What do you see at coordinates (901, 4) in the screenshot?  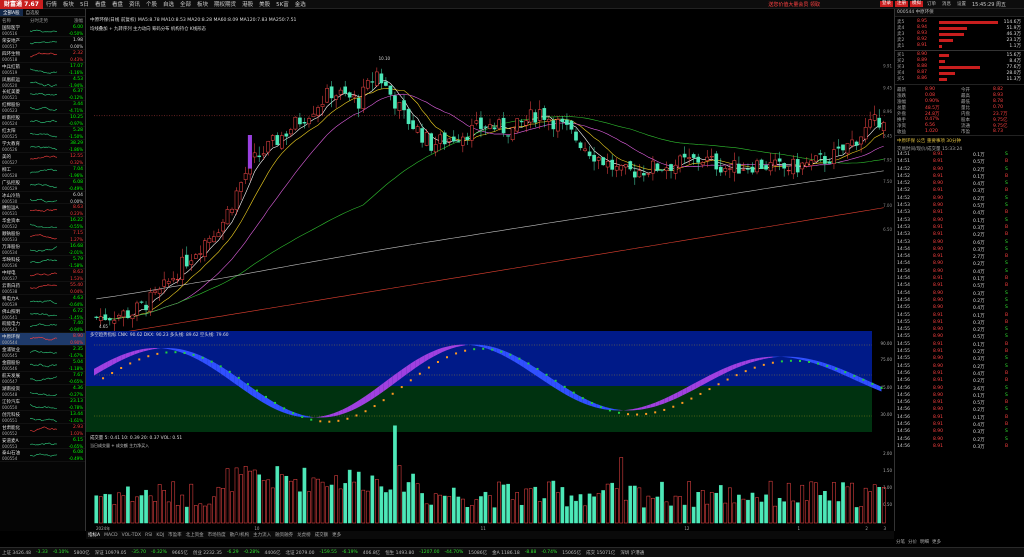 I see `toolbar-button-1: 注册` at bounding box center [901, 4].